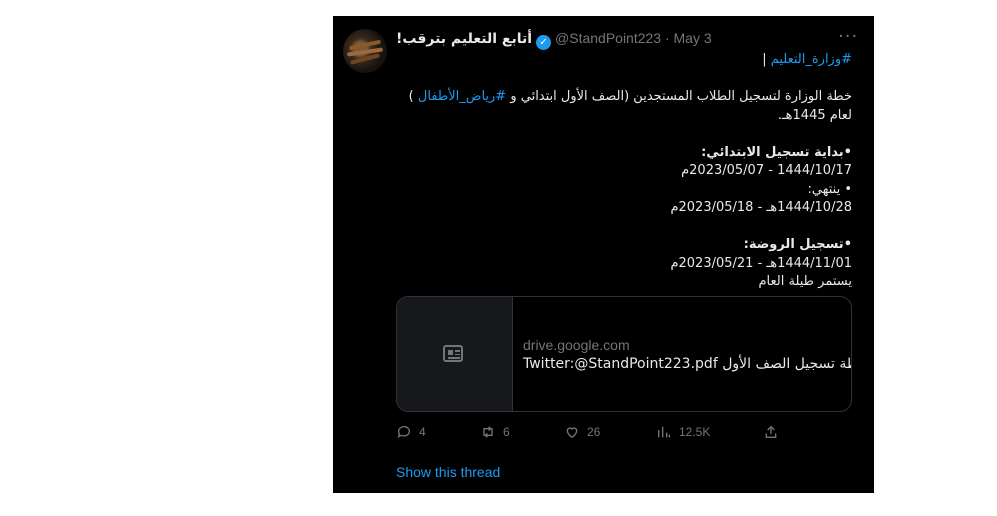 The image size is (997, 516). Describe the element at coordinates (761, 263) in the screenshot. I see `text-line: 1444/11/01هـ - 2023/05/21م` at that location.